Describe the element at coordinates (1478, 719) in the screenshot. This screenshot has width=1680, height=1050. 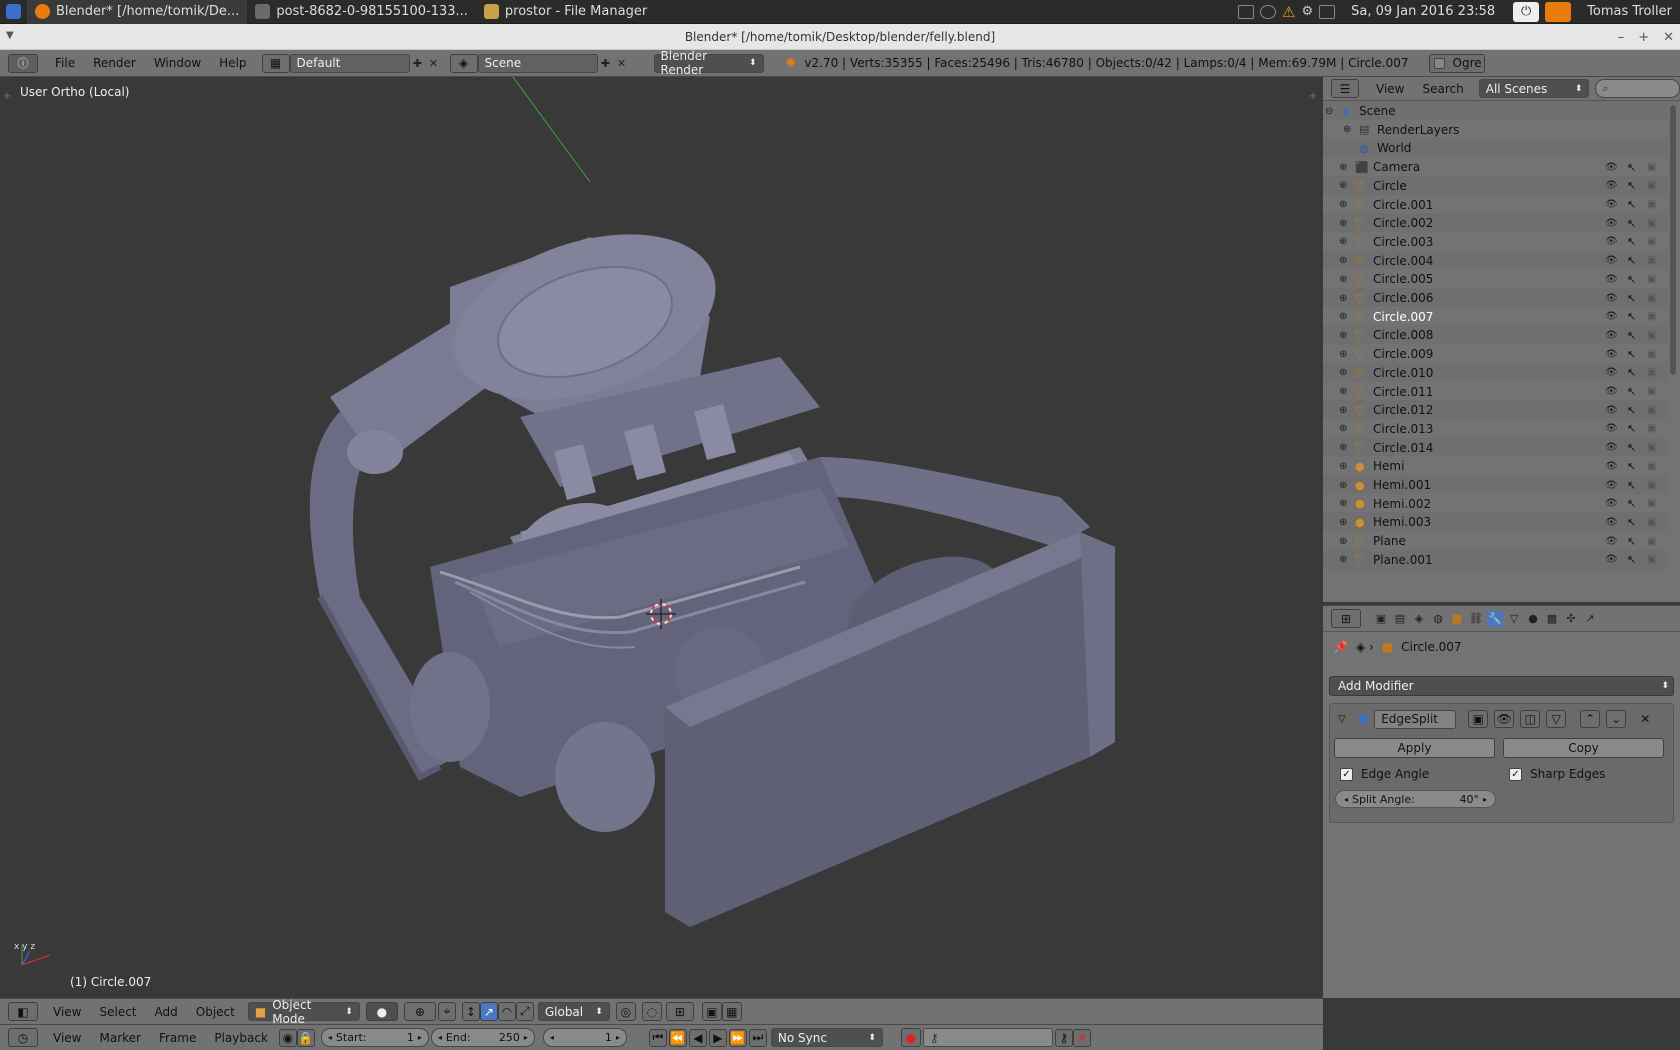
I see `render-toggle-icon: ▣` at that location.